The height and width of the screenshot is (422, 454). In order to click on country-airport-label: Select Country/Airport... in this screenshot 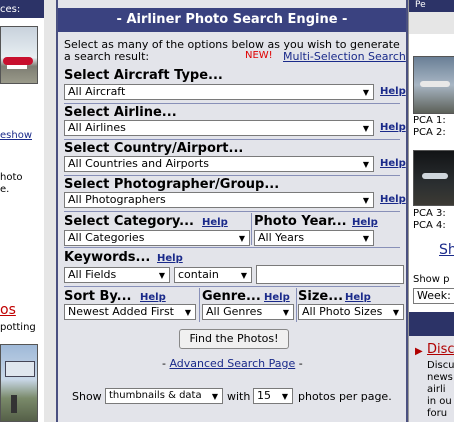, I will do `click(154, 148)`.